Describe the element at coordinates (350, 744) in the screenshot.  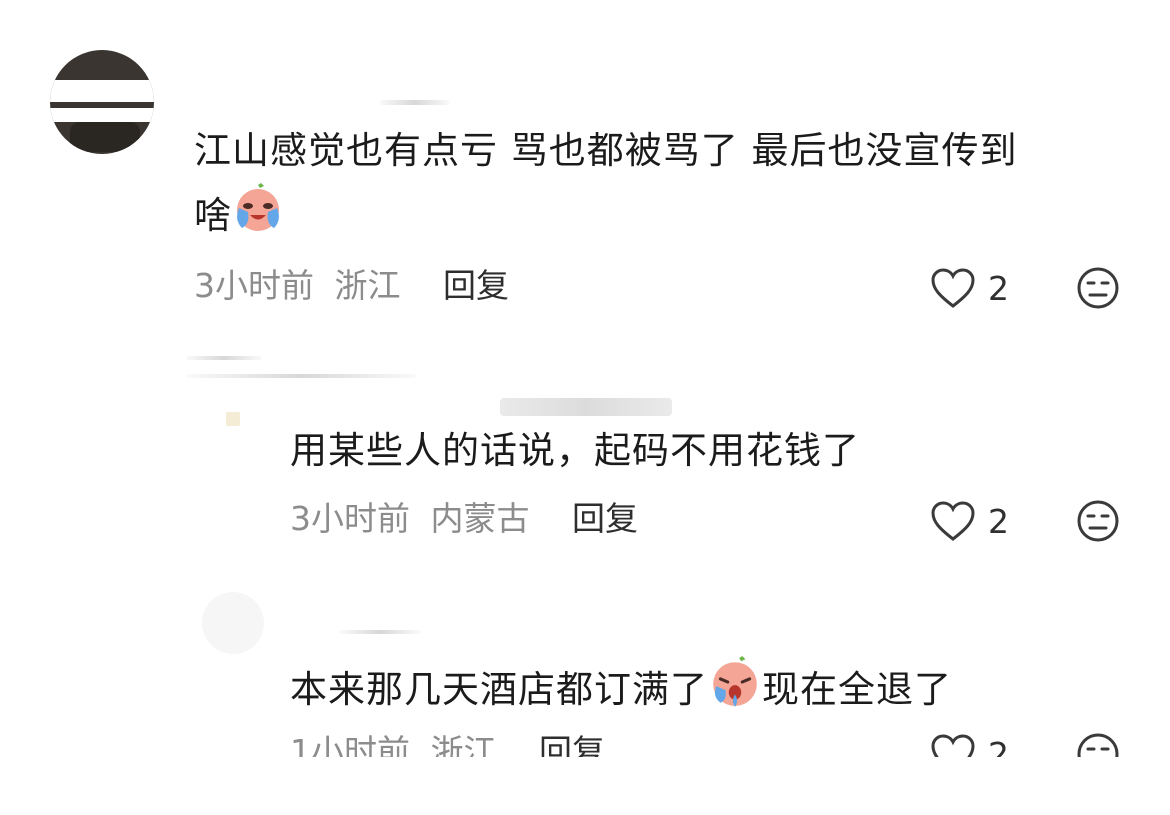
I see `comment-time: 1小时前` at that location.